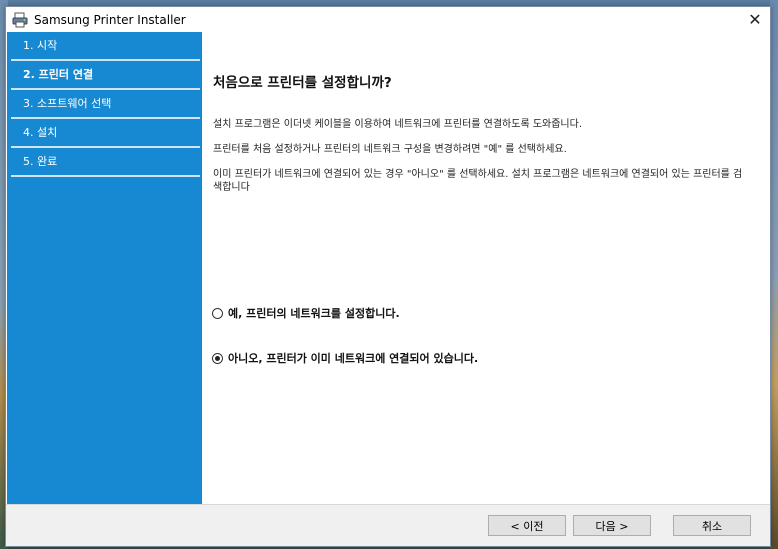 This screenshot has height=549, width=778. I want to click on radio-button, so click(217, 313).